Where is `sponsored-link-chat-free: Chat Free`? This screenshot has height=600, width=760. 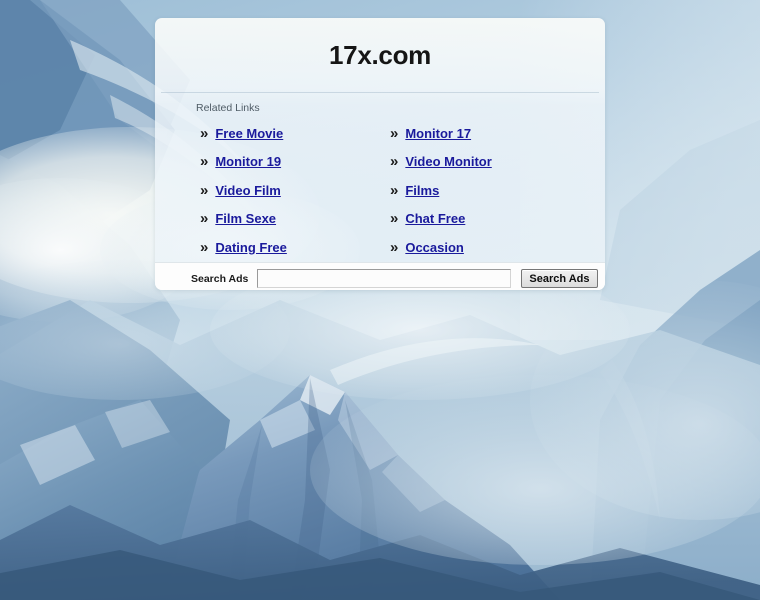 sponsored-link-chat-free: Chat Free is located at coordinates (435, 219).